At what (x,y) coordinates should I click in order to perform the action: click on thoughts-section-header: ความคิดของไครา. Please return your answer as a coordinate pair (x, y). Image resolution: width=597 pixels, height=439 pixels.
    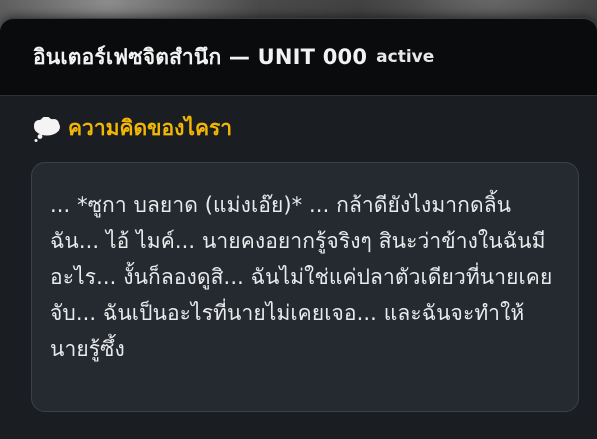
    Looking at the image, I should click on (132, 128).